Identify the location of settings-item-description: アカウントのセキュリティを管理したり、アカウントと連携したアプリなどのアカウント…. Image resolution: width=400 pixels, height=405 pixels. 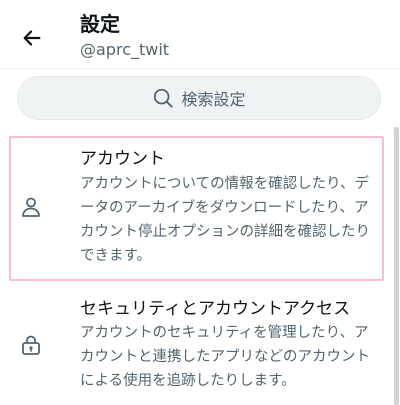
(225, 357).